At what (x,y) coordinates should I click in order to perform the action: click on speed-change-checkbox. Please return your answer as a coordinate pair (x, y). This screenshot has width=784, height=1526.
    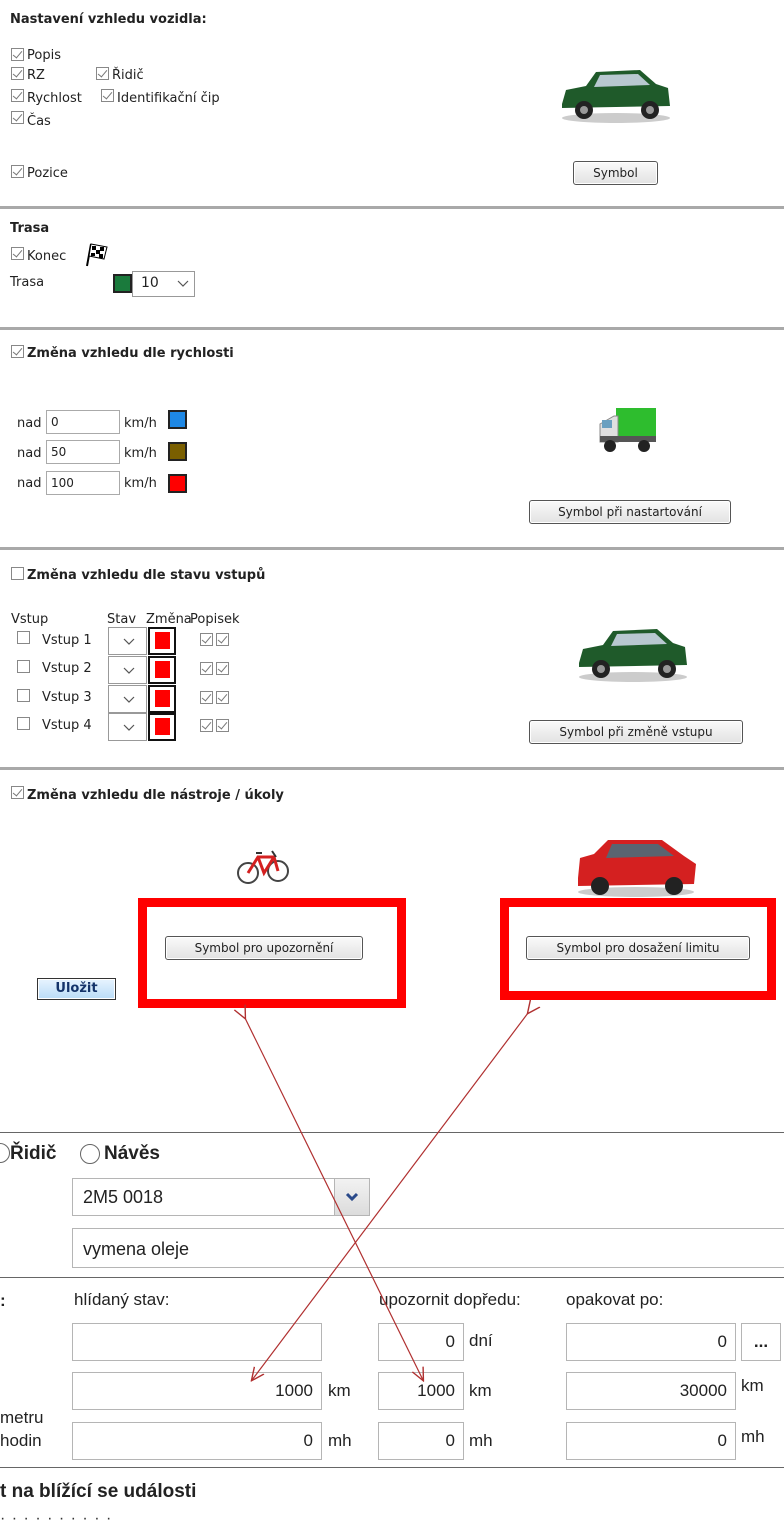
    Looking at the image, I should click on (17, 351).